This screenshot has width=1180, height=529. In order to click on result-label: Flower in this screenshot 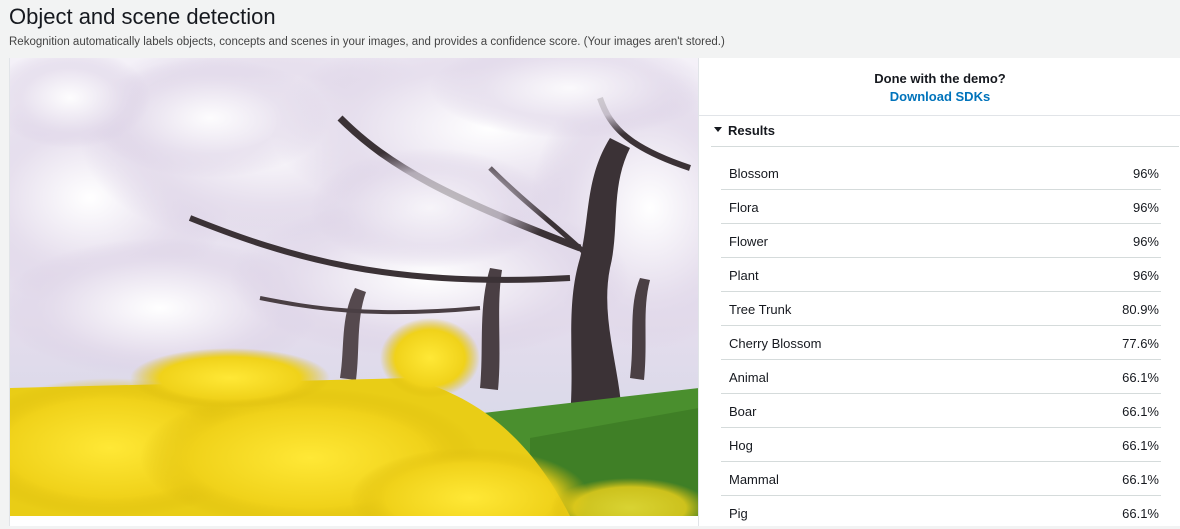, I will do `click(749, 241)`.